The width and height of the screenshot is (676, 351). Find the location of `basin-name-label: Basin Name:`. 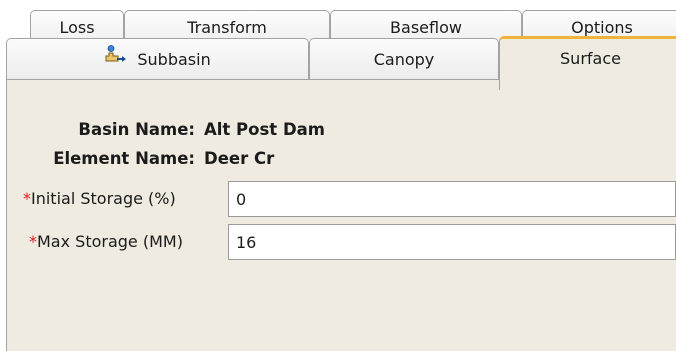

basin-name-label: Basin Name: is located at coordinates (136, 129).